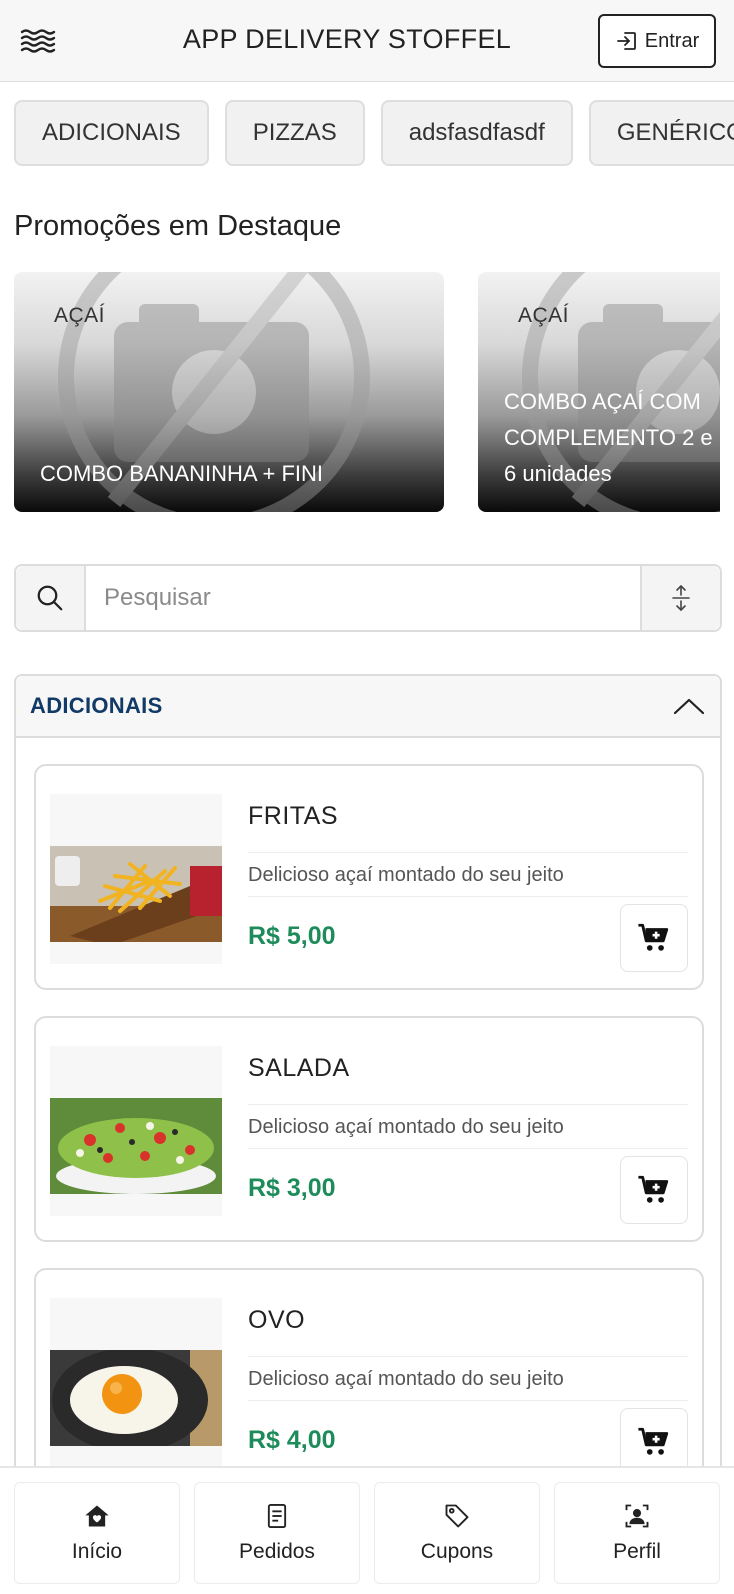 This screenshot has height=1594, width=734. I want to click on home-icon, so click(97, 1516).